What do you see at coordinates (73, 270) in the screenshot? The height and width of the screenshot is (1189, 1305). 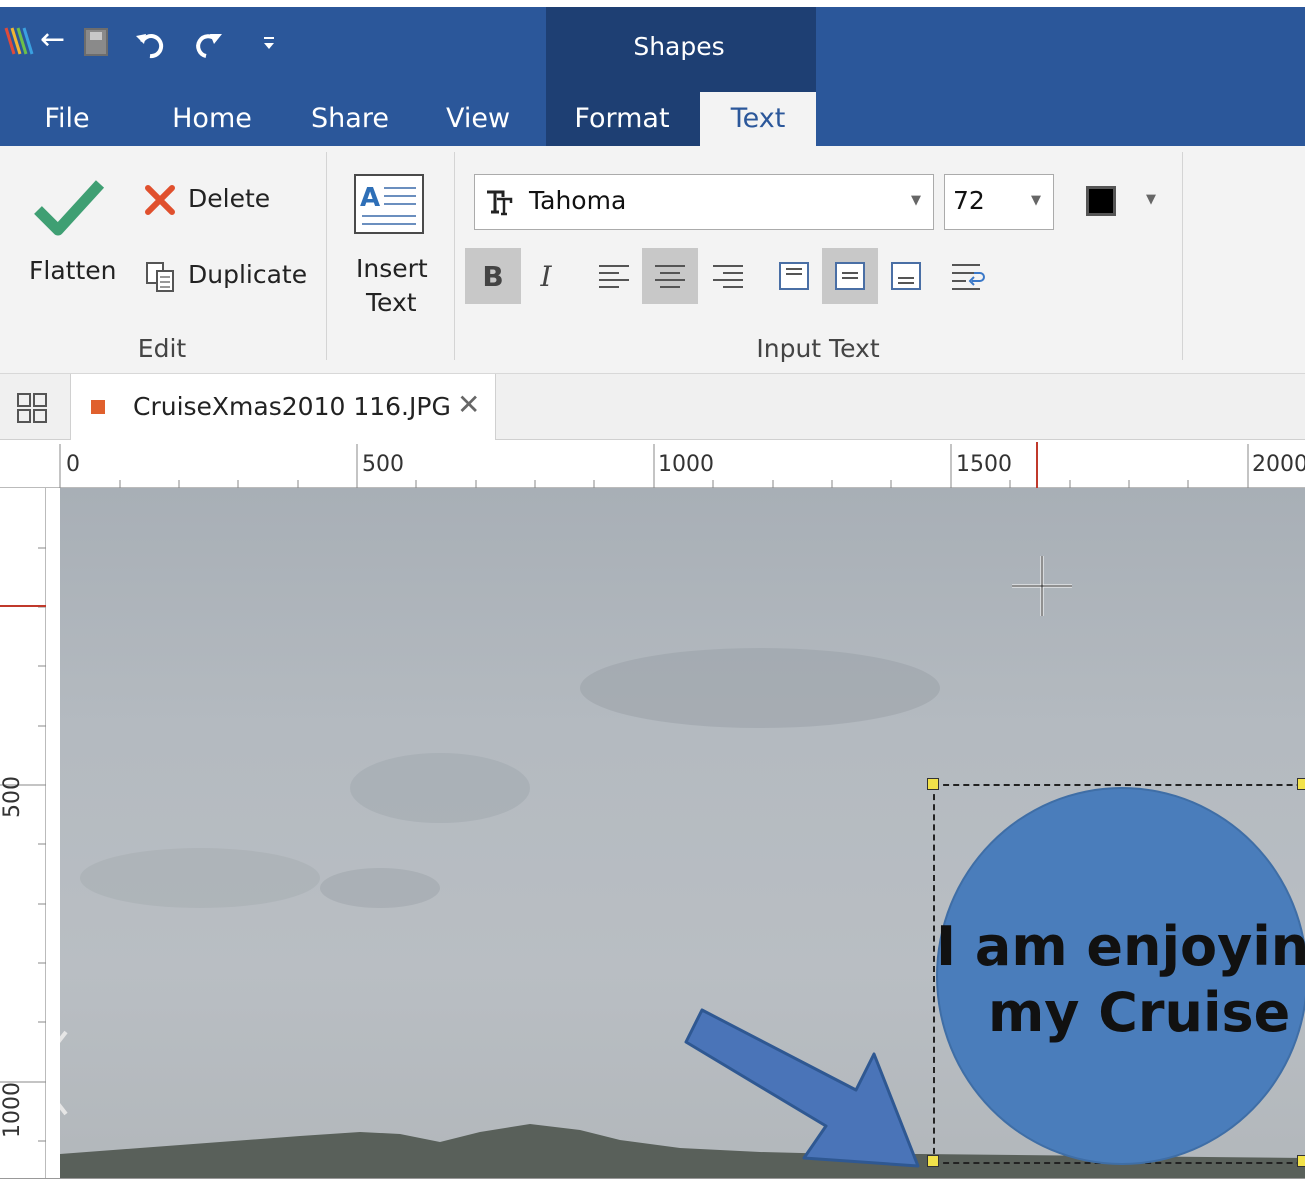 I see `flatten-label: Flatten` at bounding box center [73, 270].